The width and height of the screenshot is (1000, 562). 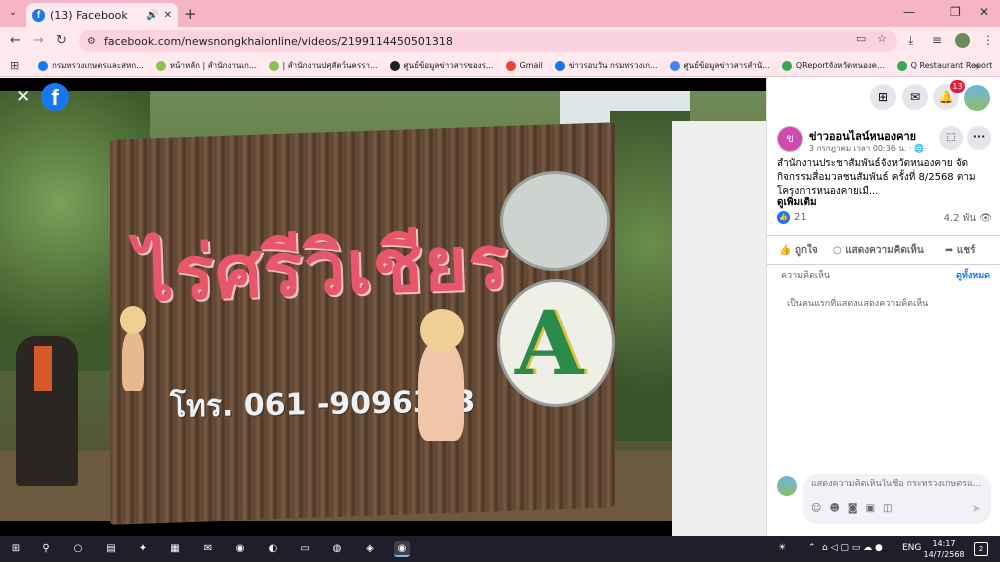 I want to click on avatar-sticker-icon: ☺, so click(x=816, y=508).